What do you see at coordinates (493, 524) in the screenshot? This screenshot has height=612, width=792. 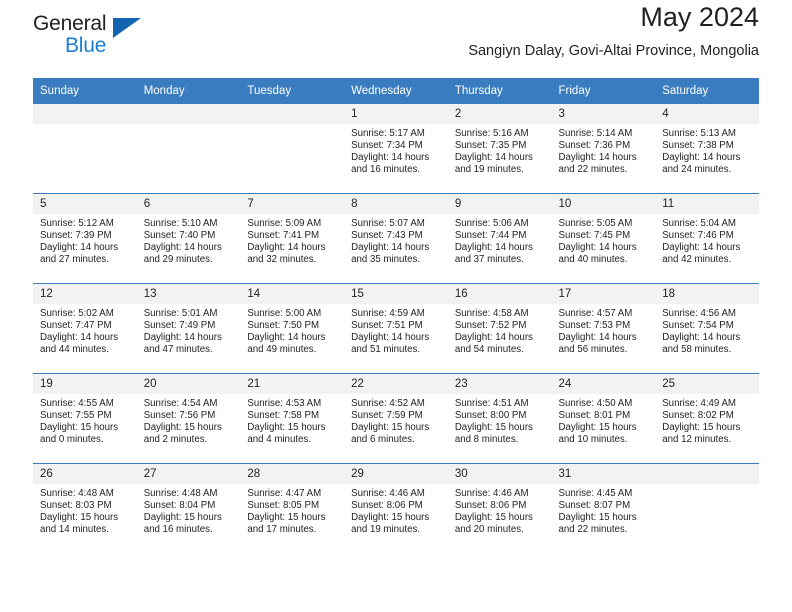 I see `daylight-text: Daylight: 15 hours and 20 minutes.` at bounding box center [493, 524].